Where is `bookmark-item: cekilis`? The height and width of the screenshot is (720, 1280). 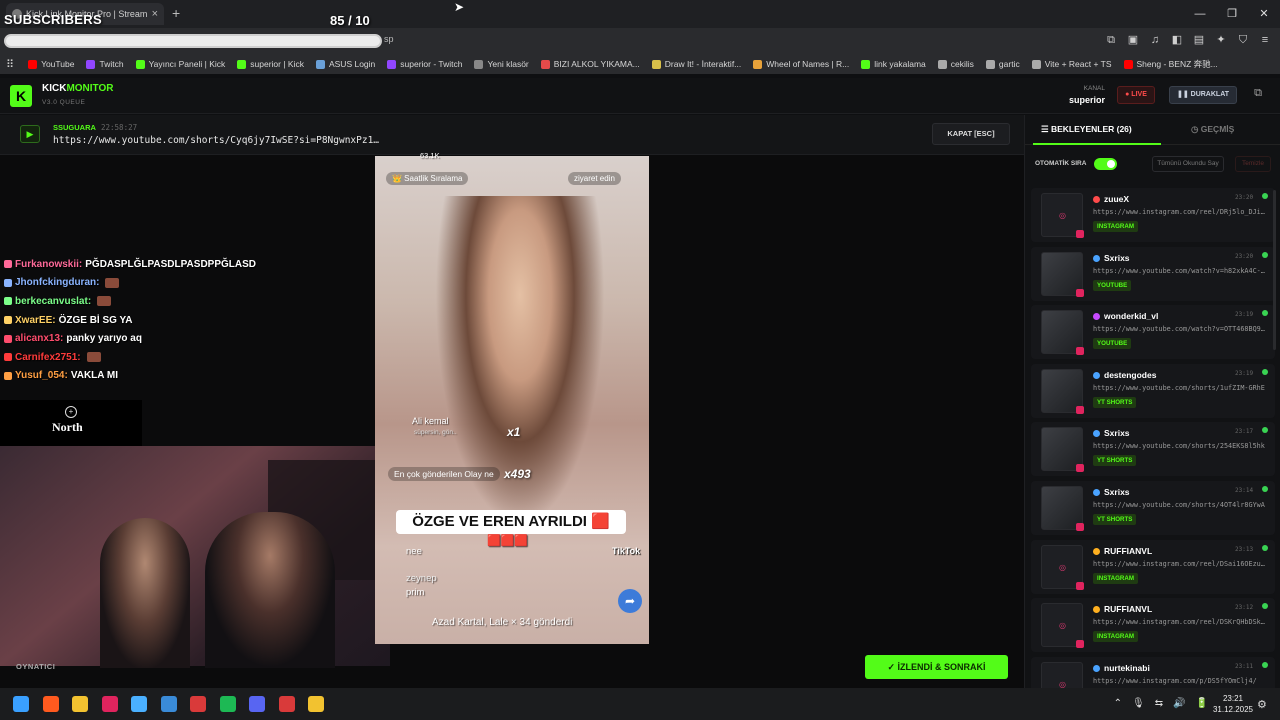 bookmark-item: cekilis is located at coordinates (955, 64).